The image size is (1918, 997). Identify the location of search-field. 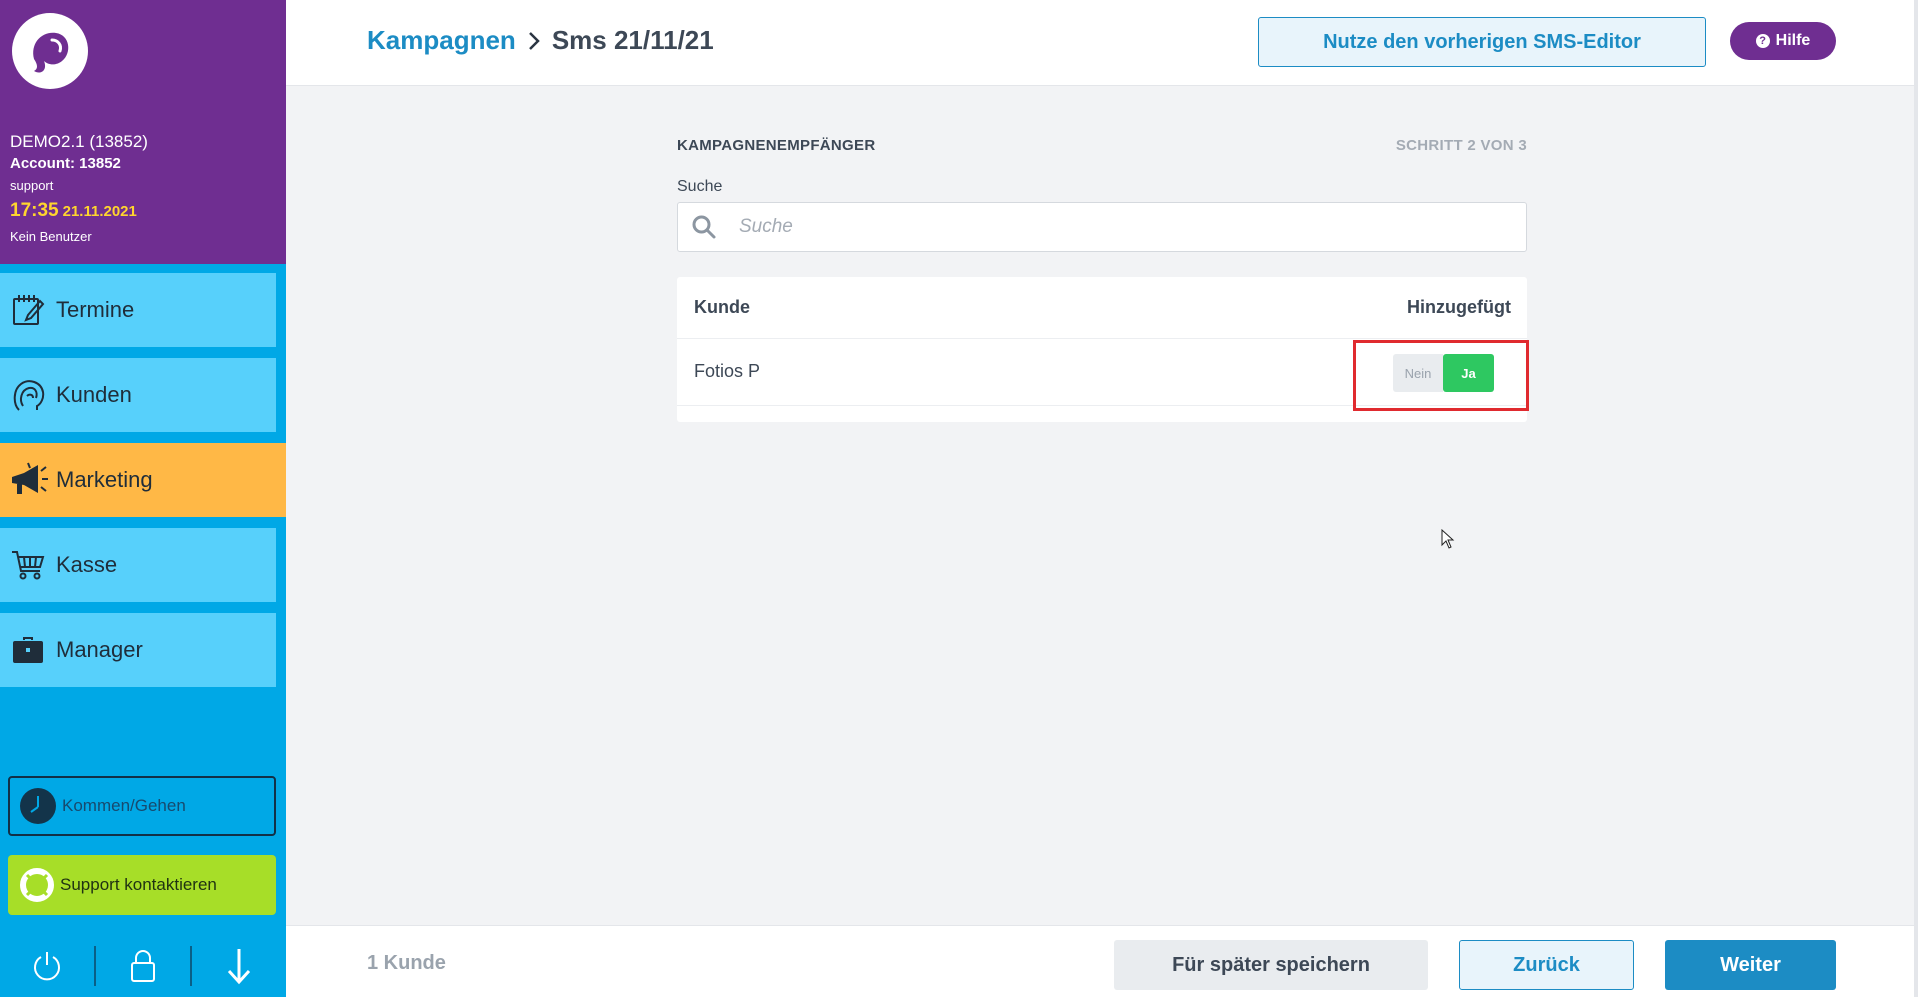
(1102, 227).